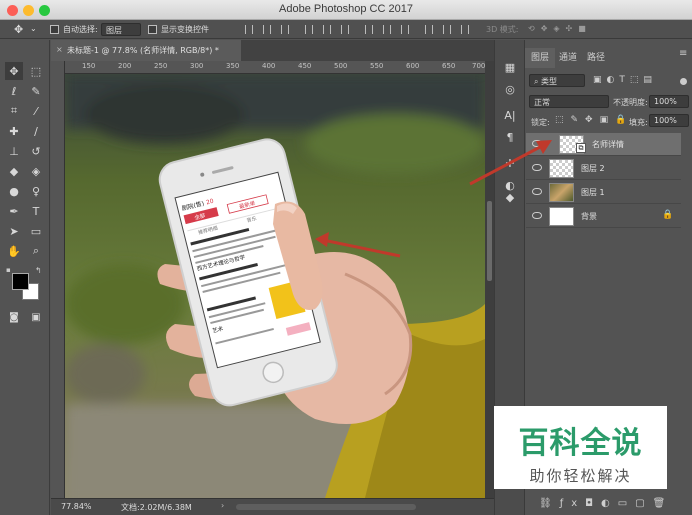  Describe the element at coordinates (14, 231) in the screenshot. I see `path-select-icon: ➤` at that location.